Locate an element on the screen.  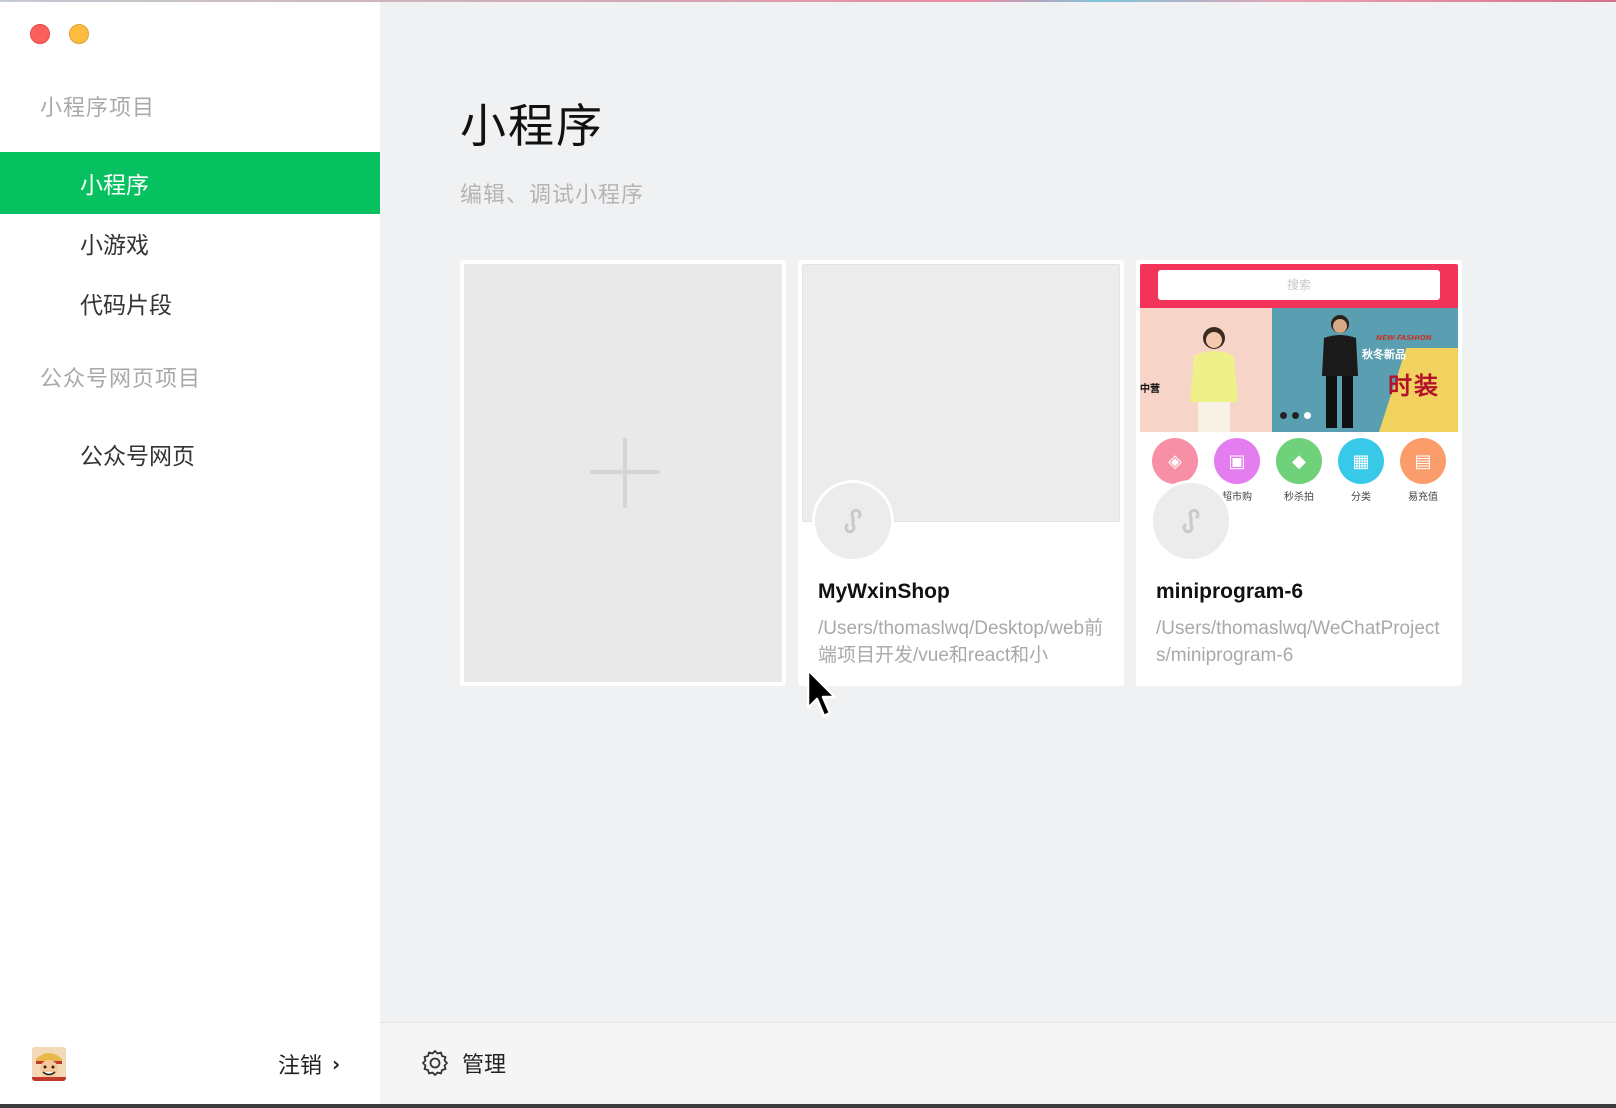
hammer-icon: ◆ is located at coordinates (1299, 461).